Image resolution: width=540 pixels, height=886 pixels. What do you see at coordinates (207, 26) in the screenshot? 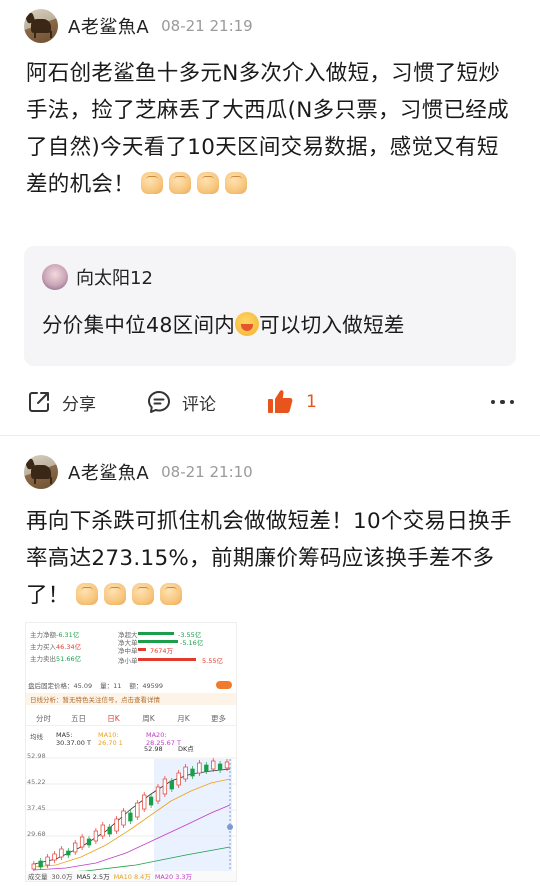
I see `post-time: 08-21 21:19` at bounding box center [207, 26].